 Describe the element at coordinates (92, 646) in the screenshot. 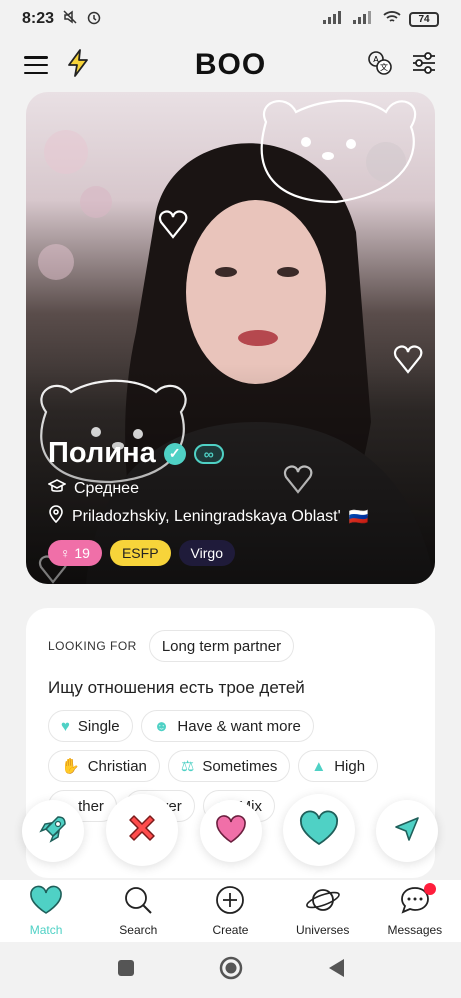

I see `looking-for-label: LOOKING FOR` at that location.